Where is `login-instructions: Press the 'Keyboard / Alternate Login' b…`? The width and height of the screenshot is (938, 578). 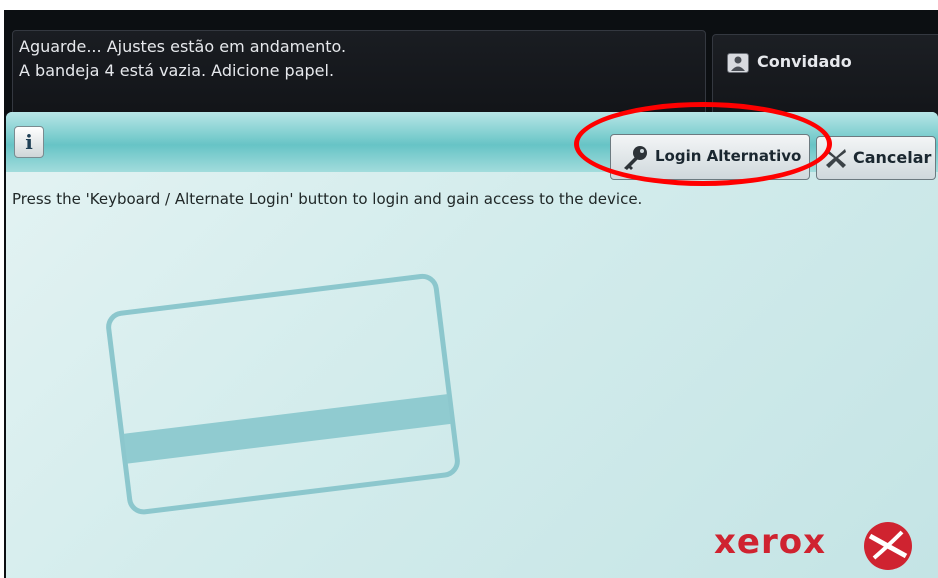
login-instructions: Press the 'Keyboard / Alternate Login' b… is located at coordinates (327, 199).